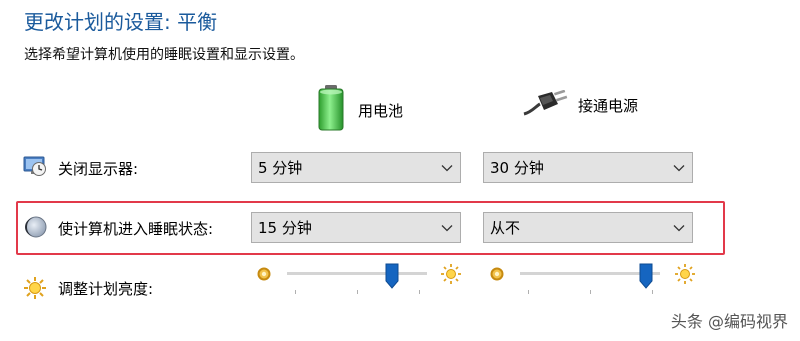  Describe the element at coordinates (121, 22) in the screenshot. I see `page-title: 更改计划的设置: 平衡` at that location.